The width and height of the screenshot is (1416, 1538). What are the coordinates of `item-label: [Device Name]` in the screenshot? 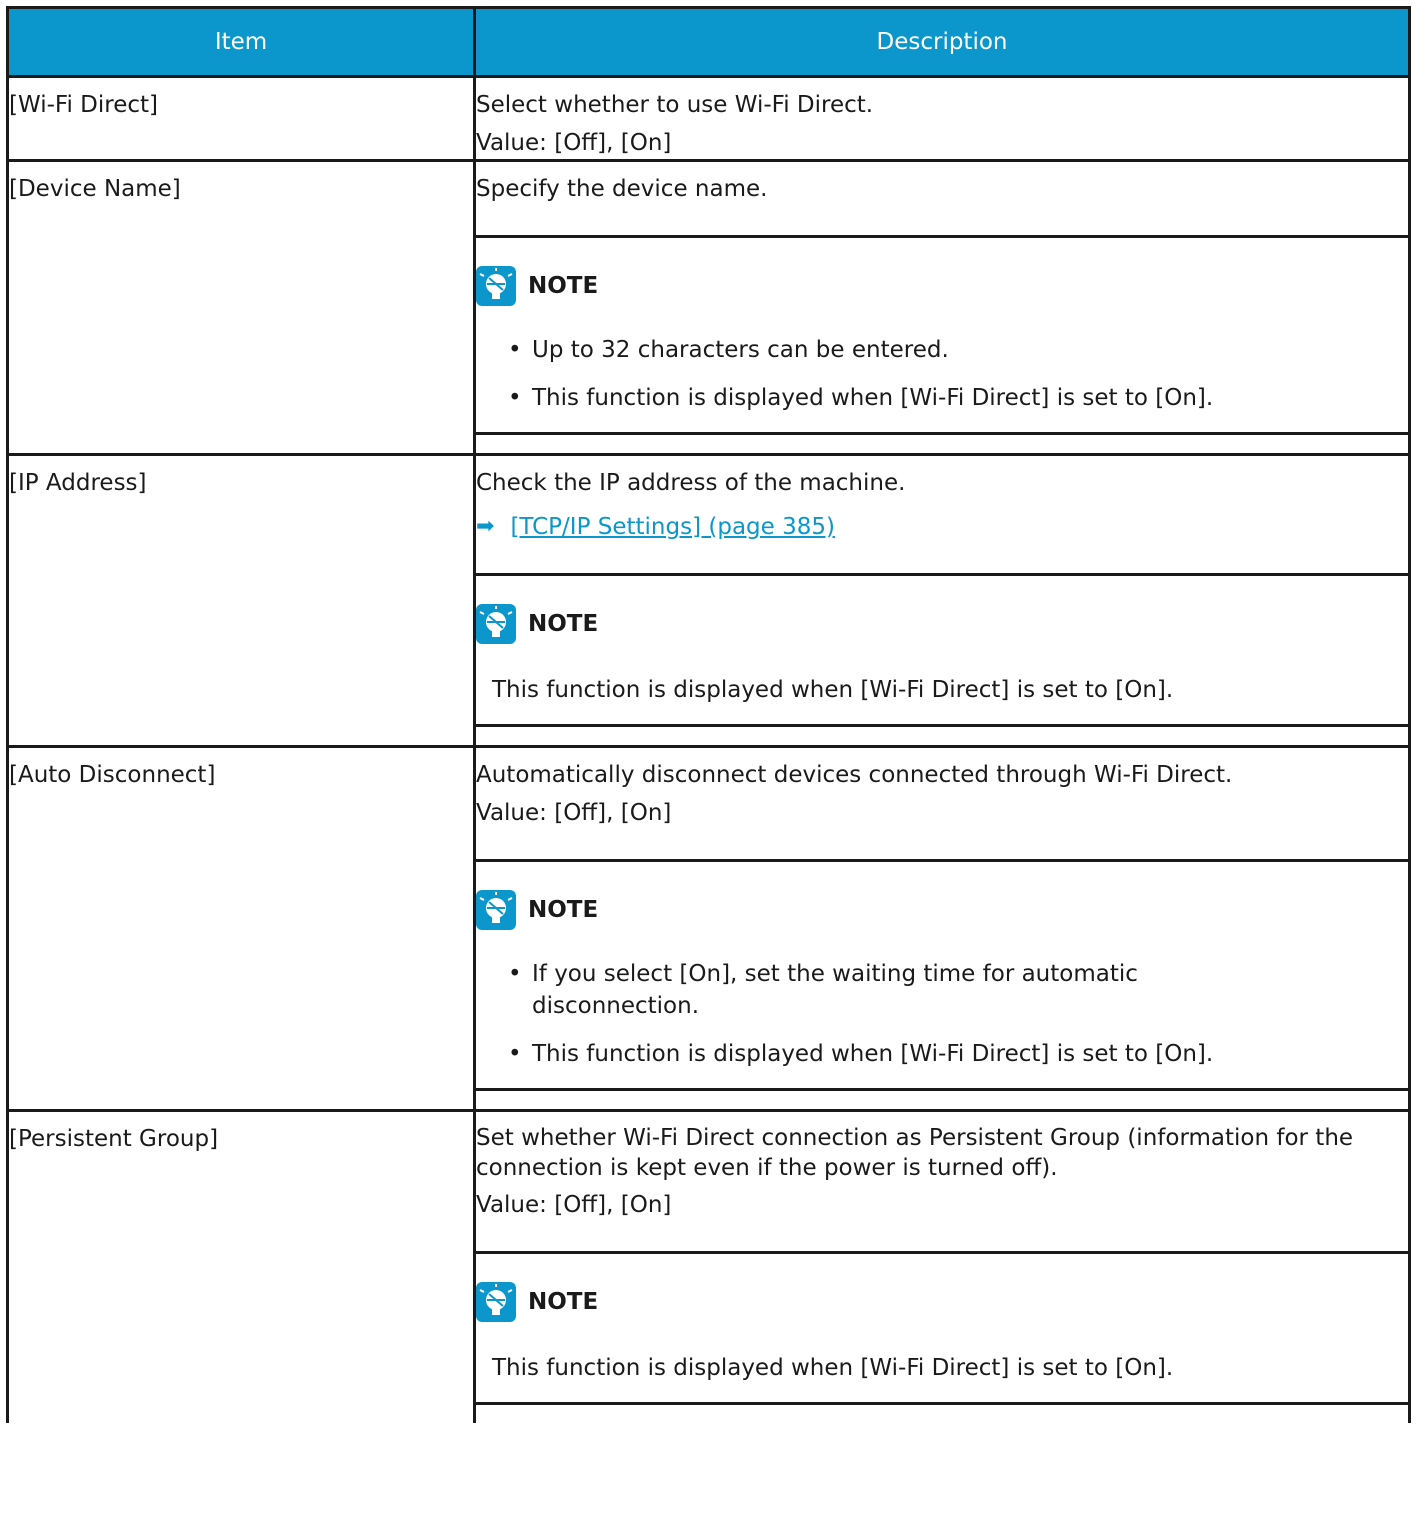 It's located at (95, 189).